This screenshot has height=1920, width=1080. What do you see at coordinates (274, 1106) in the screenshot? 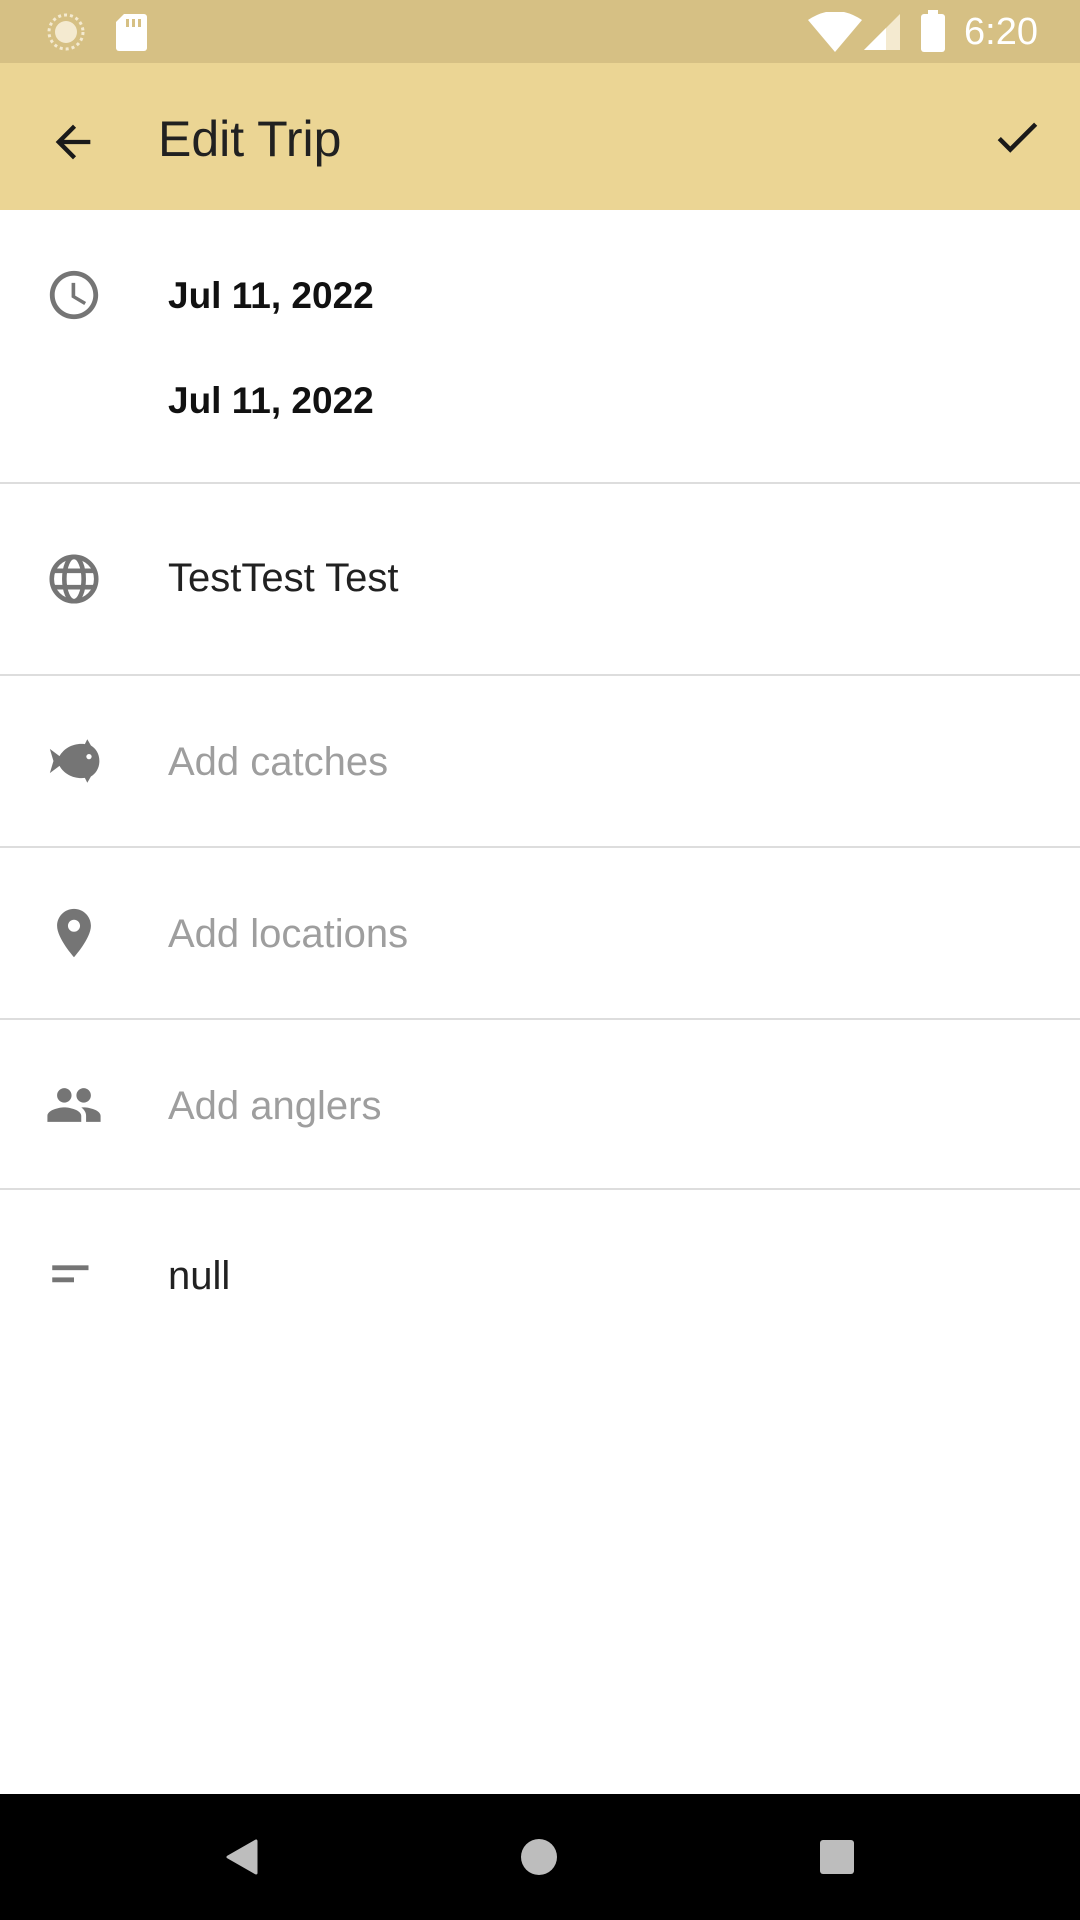
I see `add-anglers-field: Add anglers` at bounding box center [274, 1106].